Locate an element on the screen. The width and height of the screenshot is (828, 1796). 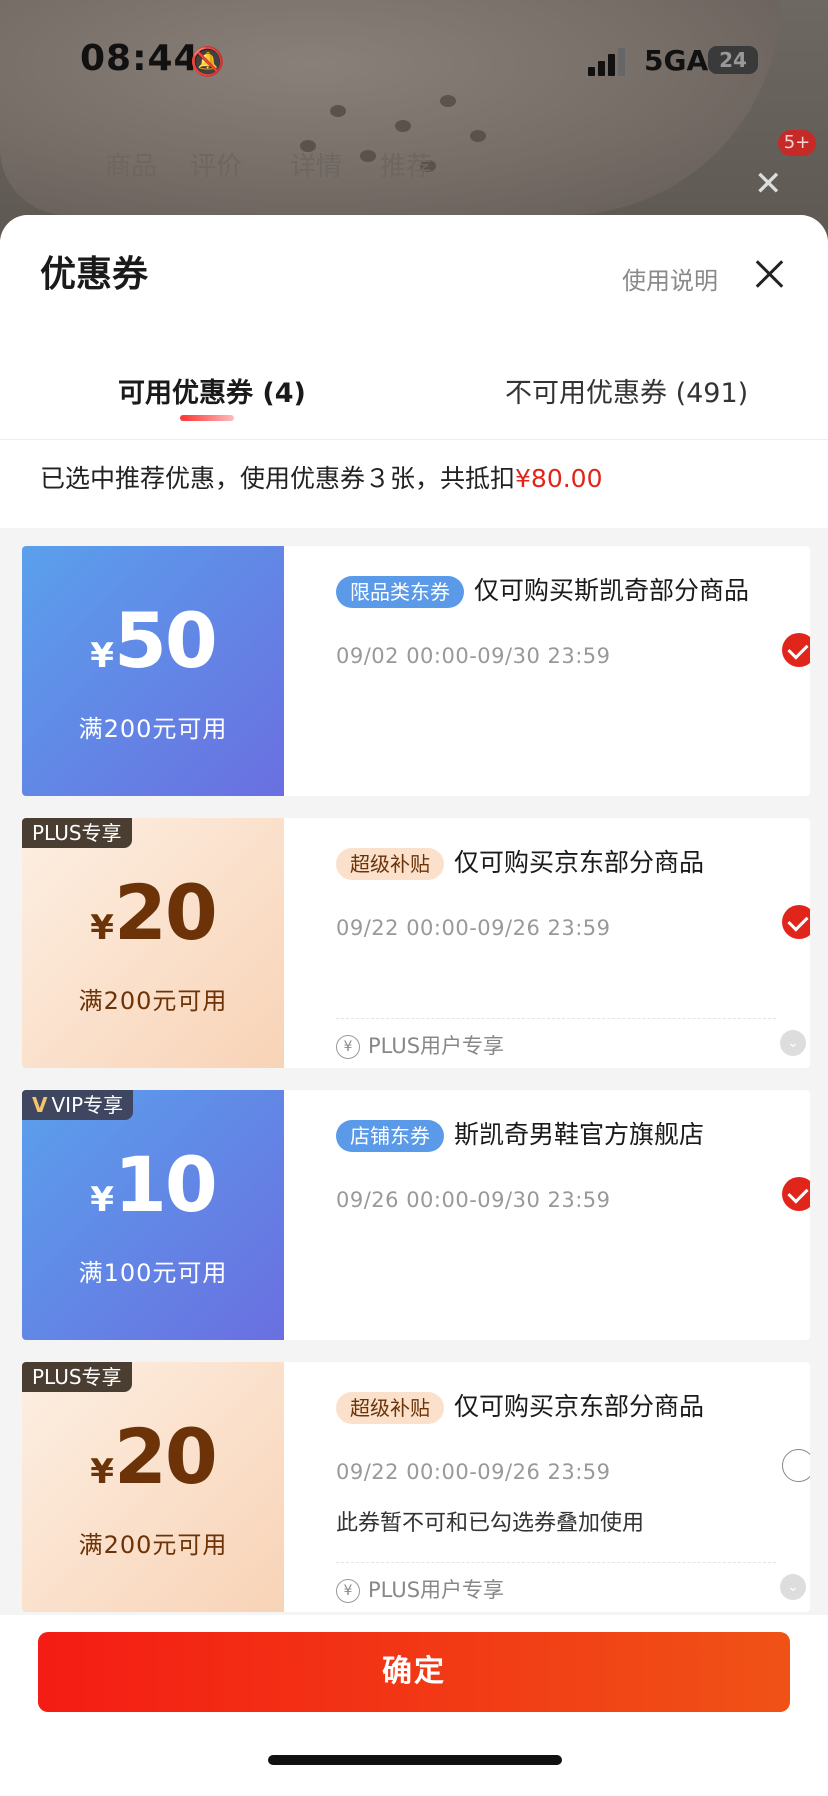
summary-text: 已选中推荐优惠，使用优惠券３张，共抵扣 is located at coordinates (278, 478).